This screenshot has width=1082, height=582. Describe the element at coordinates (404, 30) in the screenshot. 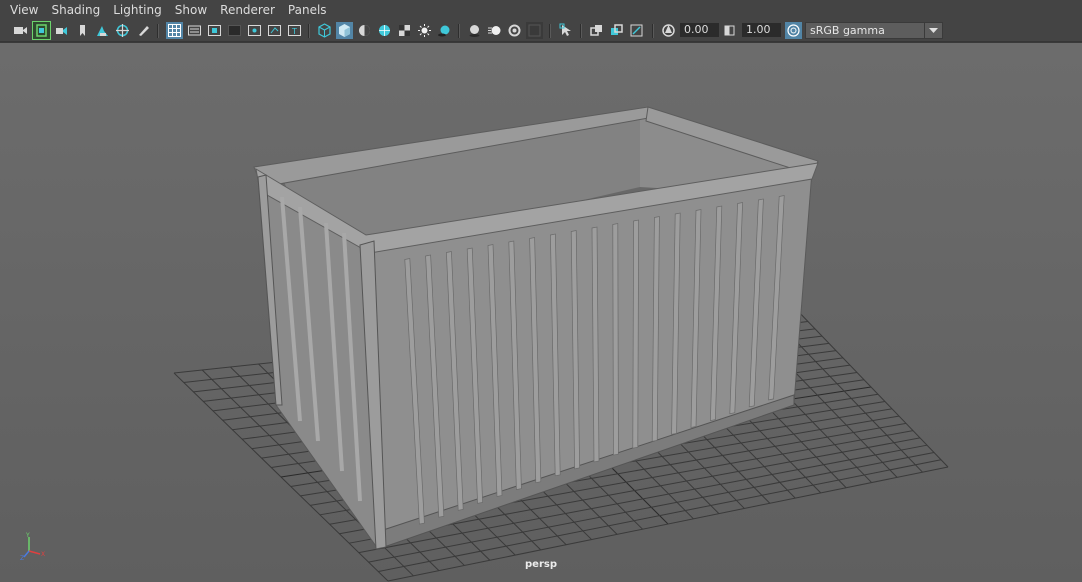

I see `textured-icon` at that location.